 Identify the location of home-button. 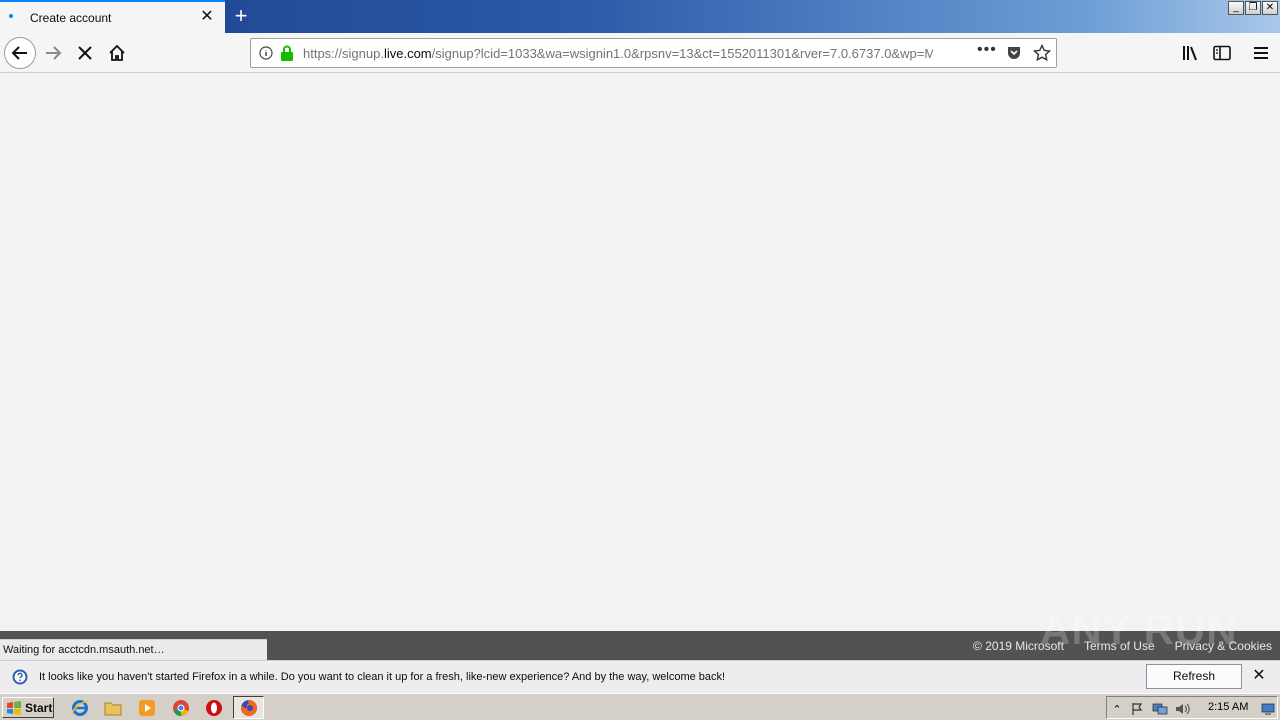
(117, 53).